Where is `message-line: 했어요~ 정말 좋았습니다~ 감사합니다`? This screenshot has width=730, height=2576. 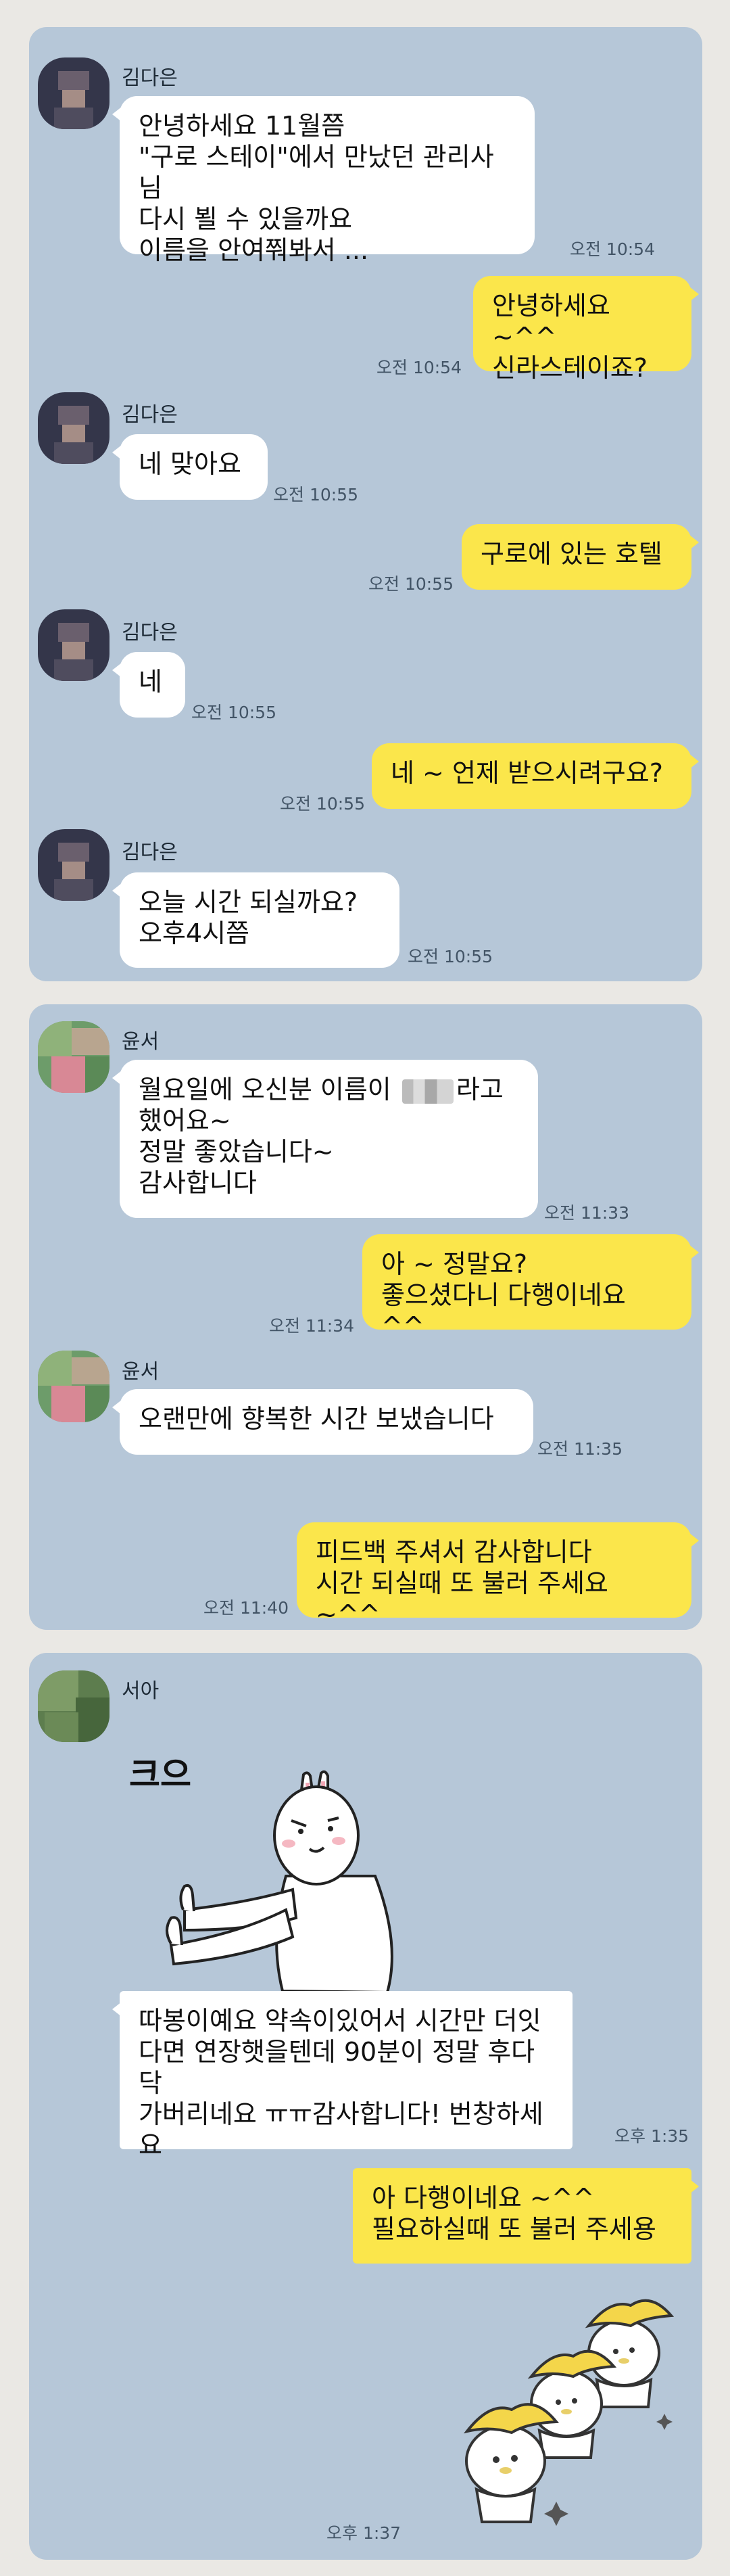
message-line: 했어요~ 정말 좋았습니다~ 감사합니다 is located at coordinates (236, 1152).